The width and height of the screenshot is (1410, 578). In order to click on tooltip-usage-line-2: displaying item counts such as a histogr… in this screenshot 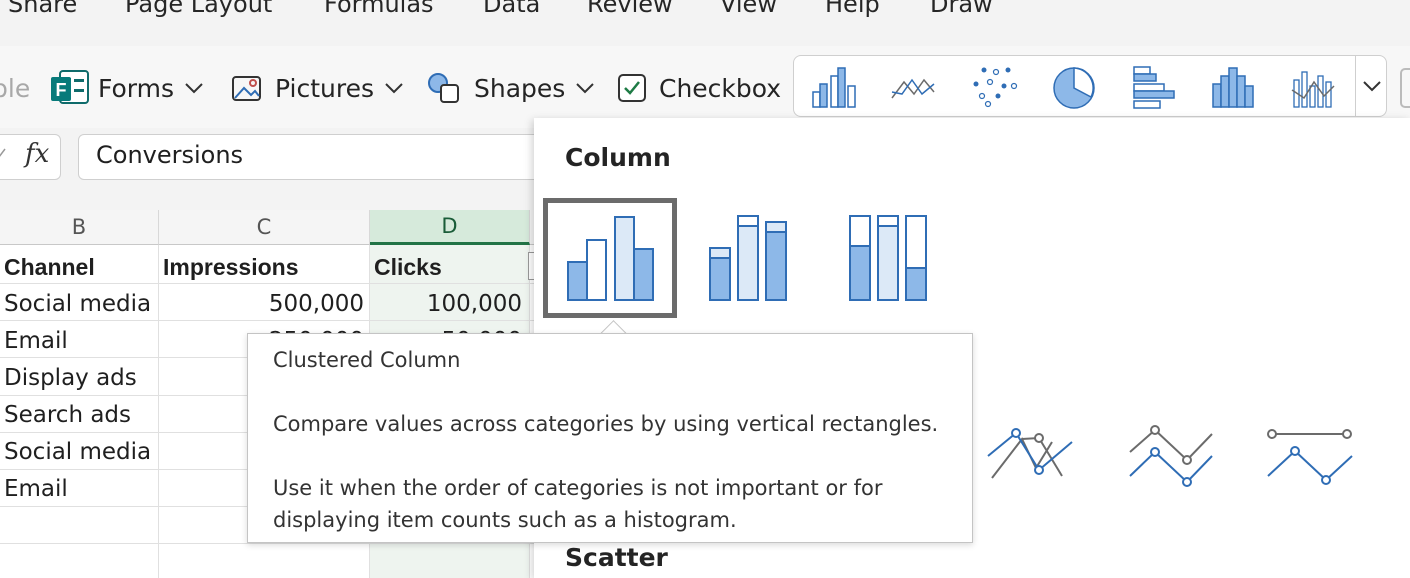, I will do `click(505, 520)`.